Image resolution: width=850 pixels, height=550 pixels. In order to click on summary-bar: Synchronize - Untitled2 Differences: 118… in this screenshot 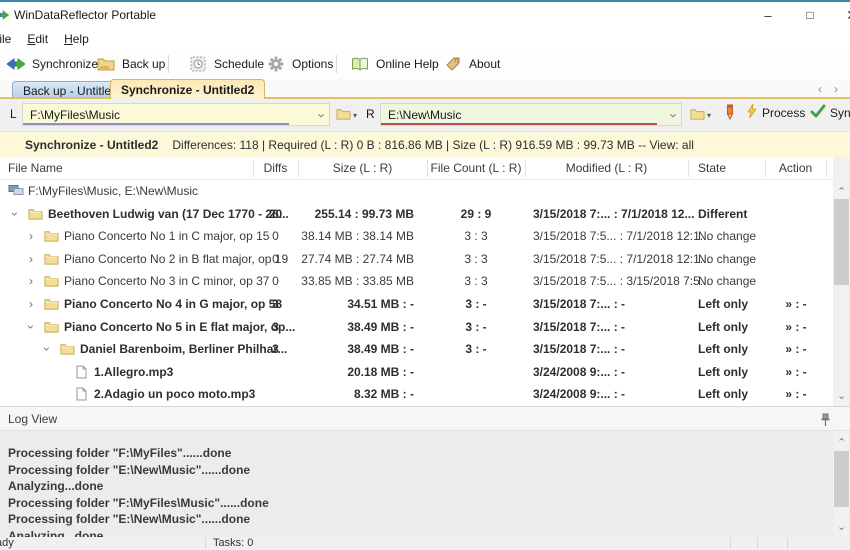, I will do `click(425, 144)`.